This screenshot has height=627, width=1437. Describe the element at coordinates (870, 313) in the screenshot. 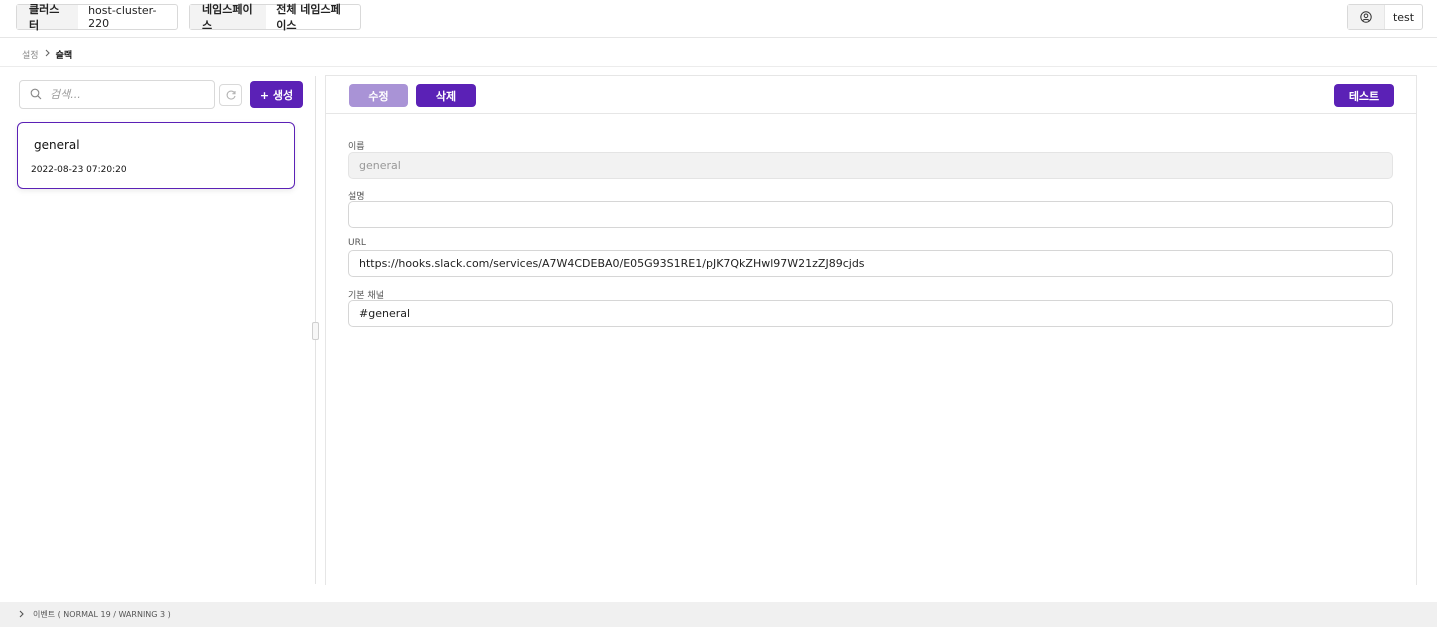

I see `channel-field: #general` at that location.